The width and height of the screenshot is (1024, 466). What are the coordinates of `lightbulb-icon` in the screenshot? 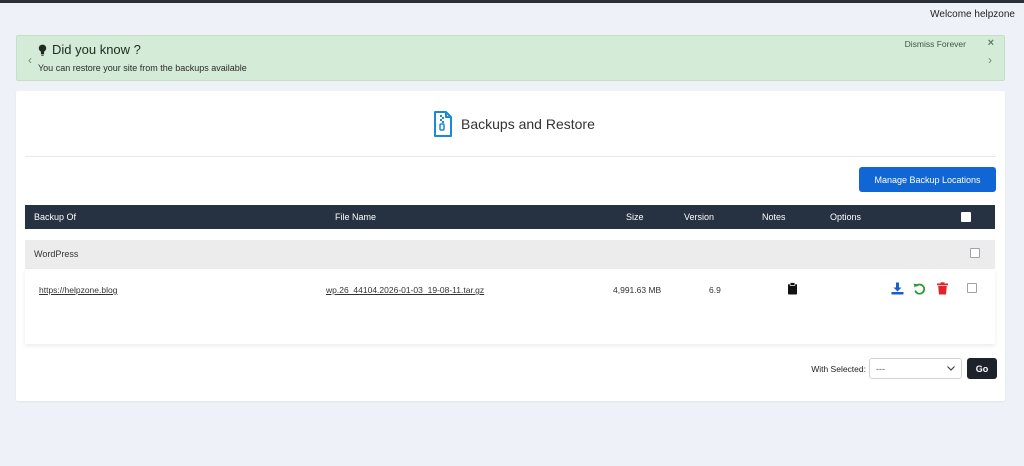 It's located at (42, 50).